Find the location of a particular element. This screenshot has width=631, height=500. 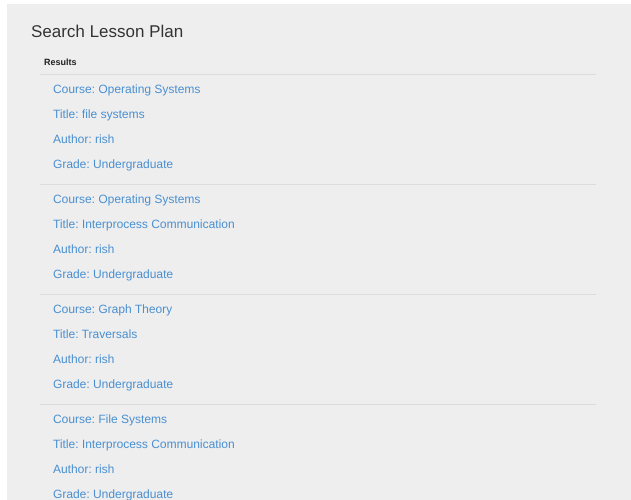

result-link: Title: file systems is located at coordinates (99, 113).